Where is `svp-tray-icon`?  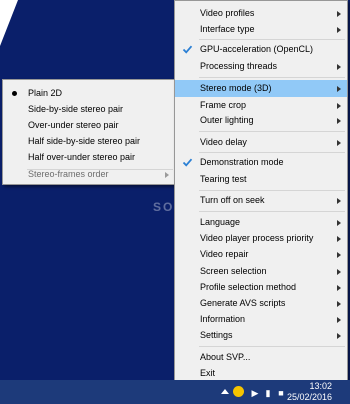 svp-tray-icon is located at coordinates (238, 391).